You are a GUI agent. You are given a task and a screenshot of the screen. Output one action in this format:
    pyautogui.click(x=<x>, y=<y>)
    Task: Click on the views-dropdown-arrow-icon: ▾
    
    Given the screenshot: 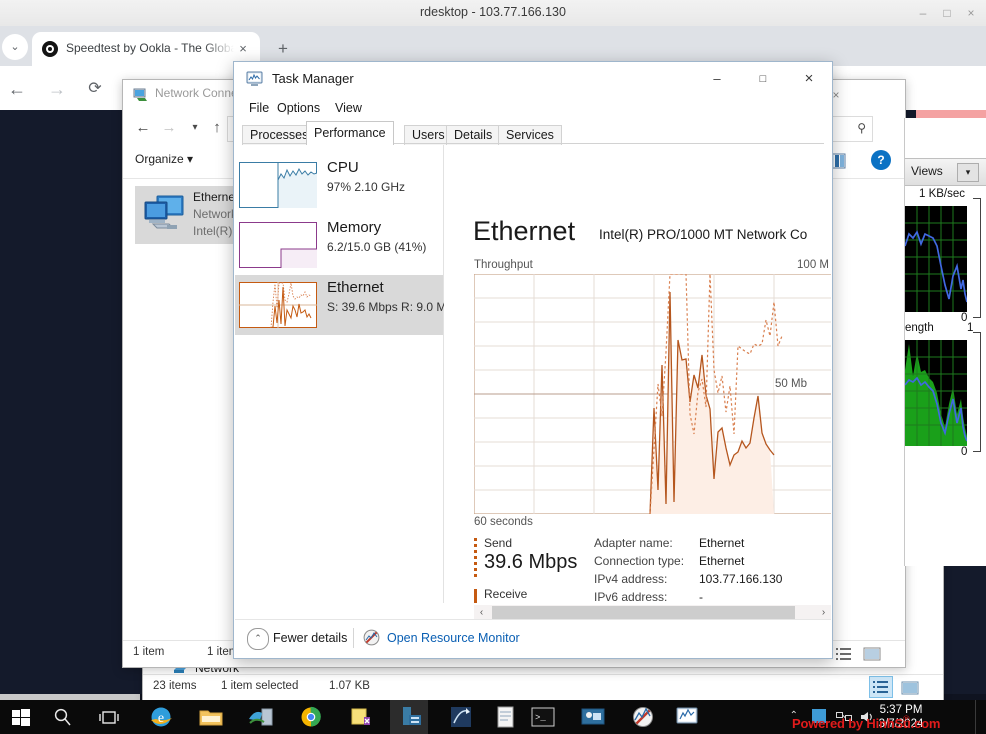 What is the action you would take?
    pyautogui.click(x=968, y=172)
    